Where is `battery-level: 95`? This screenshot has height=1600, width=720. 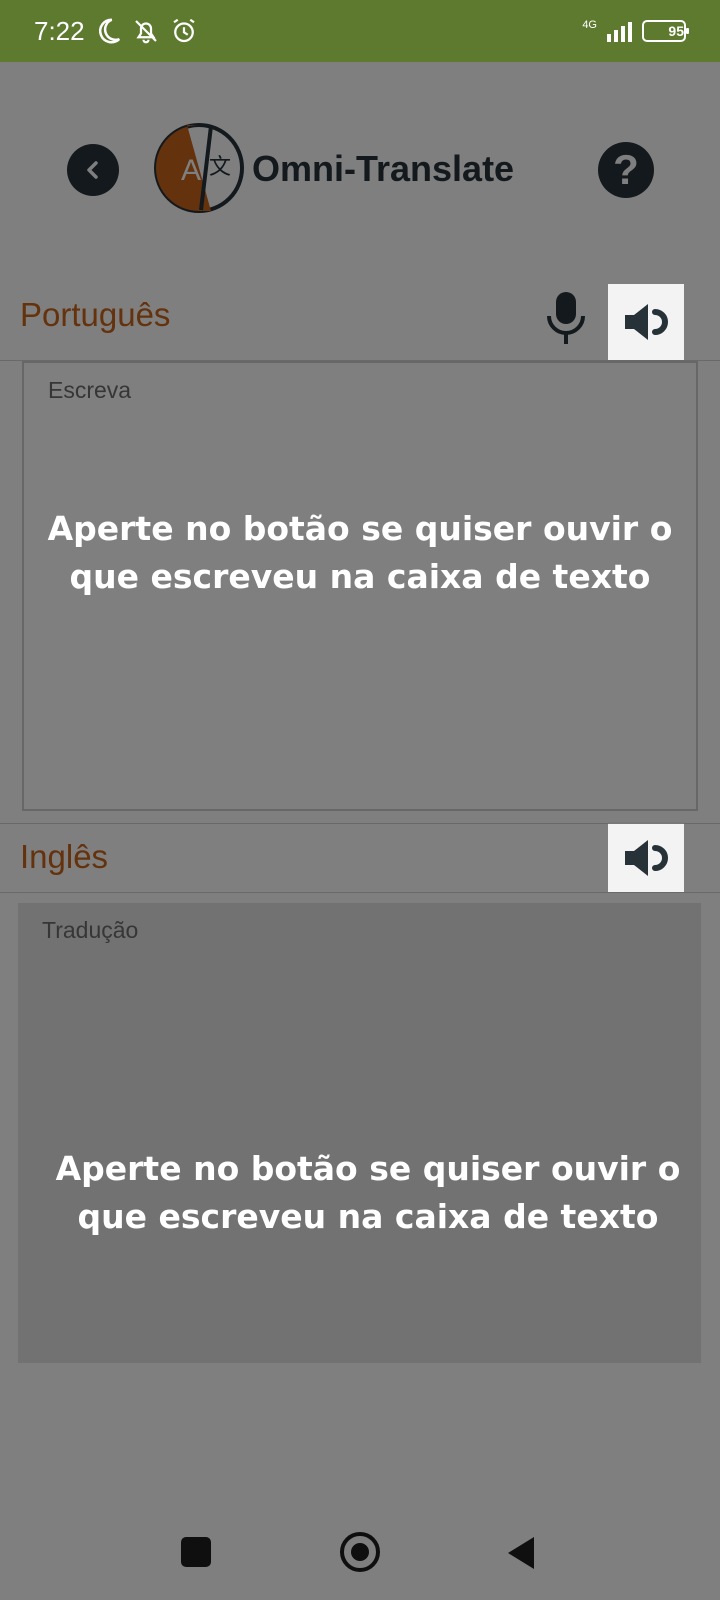 battery-level: 95 is located at coordinates (676, 31).